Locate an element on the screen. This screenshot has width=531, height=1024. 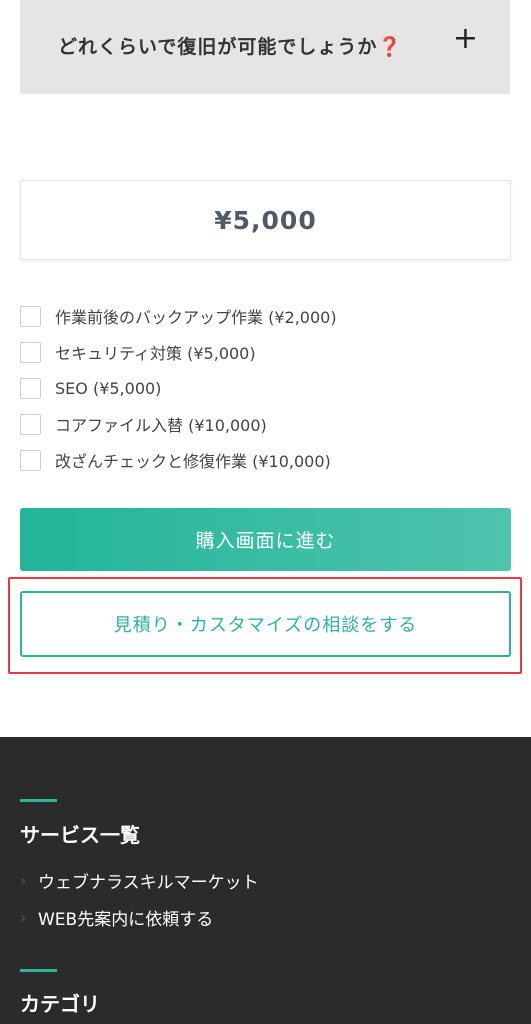
option-item-security: セキュリティ対策 (¥5,000) is located at coordinates (265, 352).